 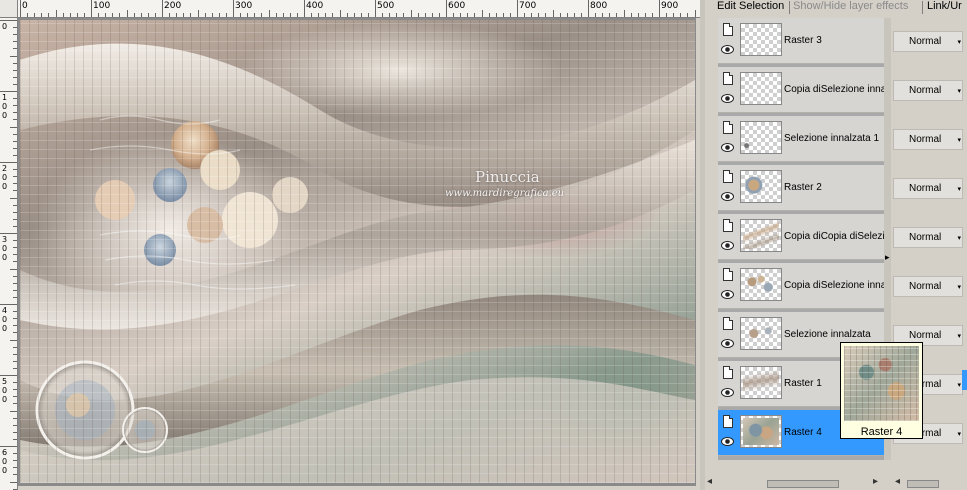 What do you see at coordinates (887, 257) in the screenshot?
I see `triangle-right-icon: ▸` at bounding box center [887, 257].